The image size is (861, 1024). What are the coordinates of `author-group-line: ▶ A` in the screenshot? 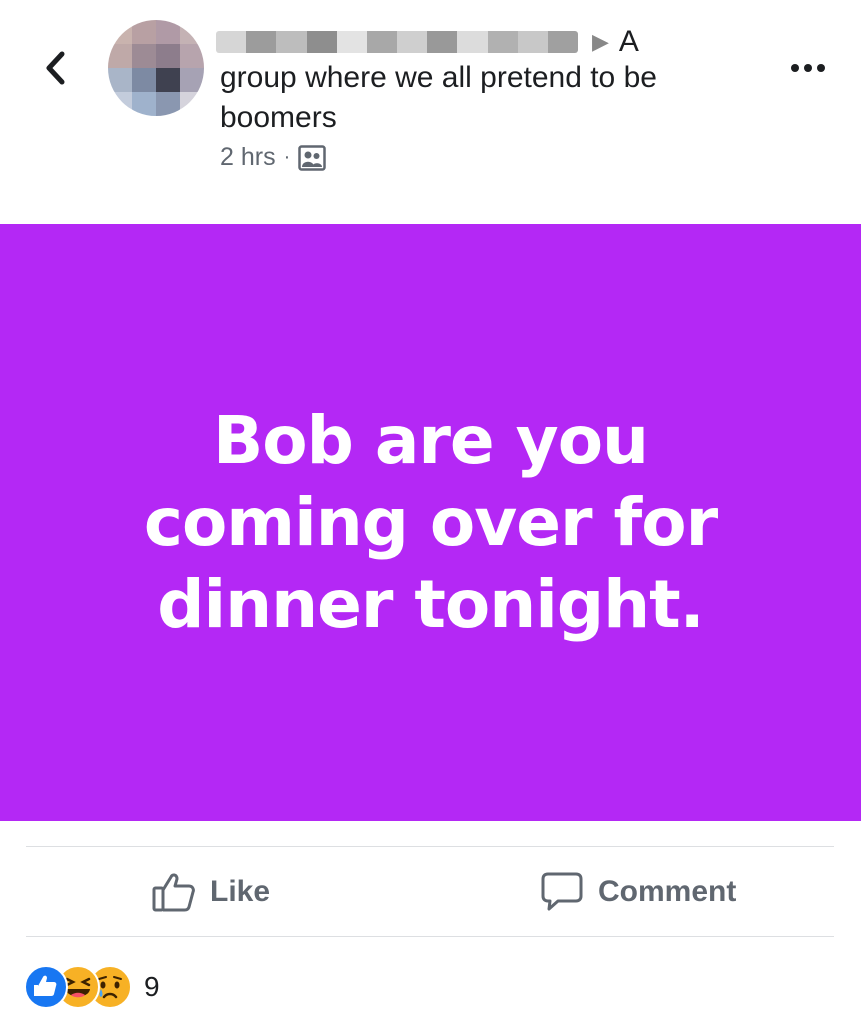 It's located at (486, 42).